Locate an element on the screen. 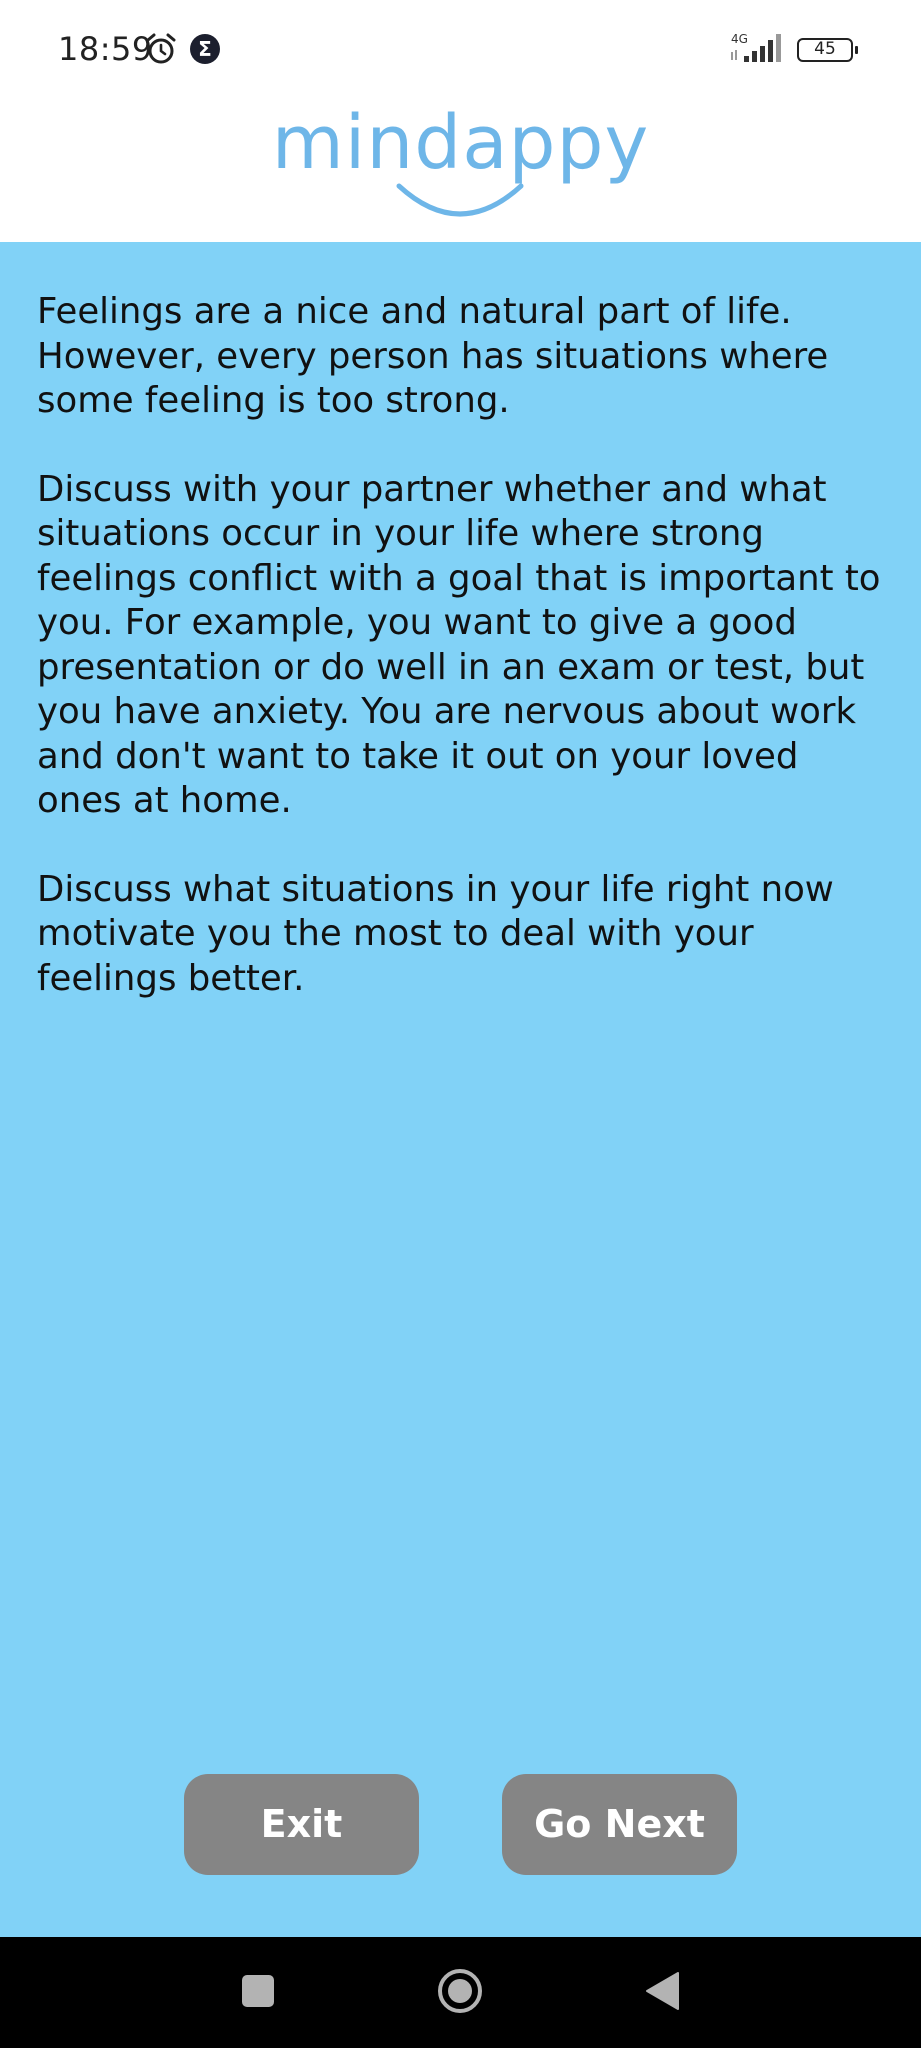  back-icon is located at coordinates (662, 1991).